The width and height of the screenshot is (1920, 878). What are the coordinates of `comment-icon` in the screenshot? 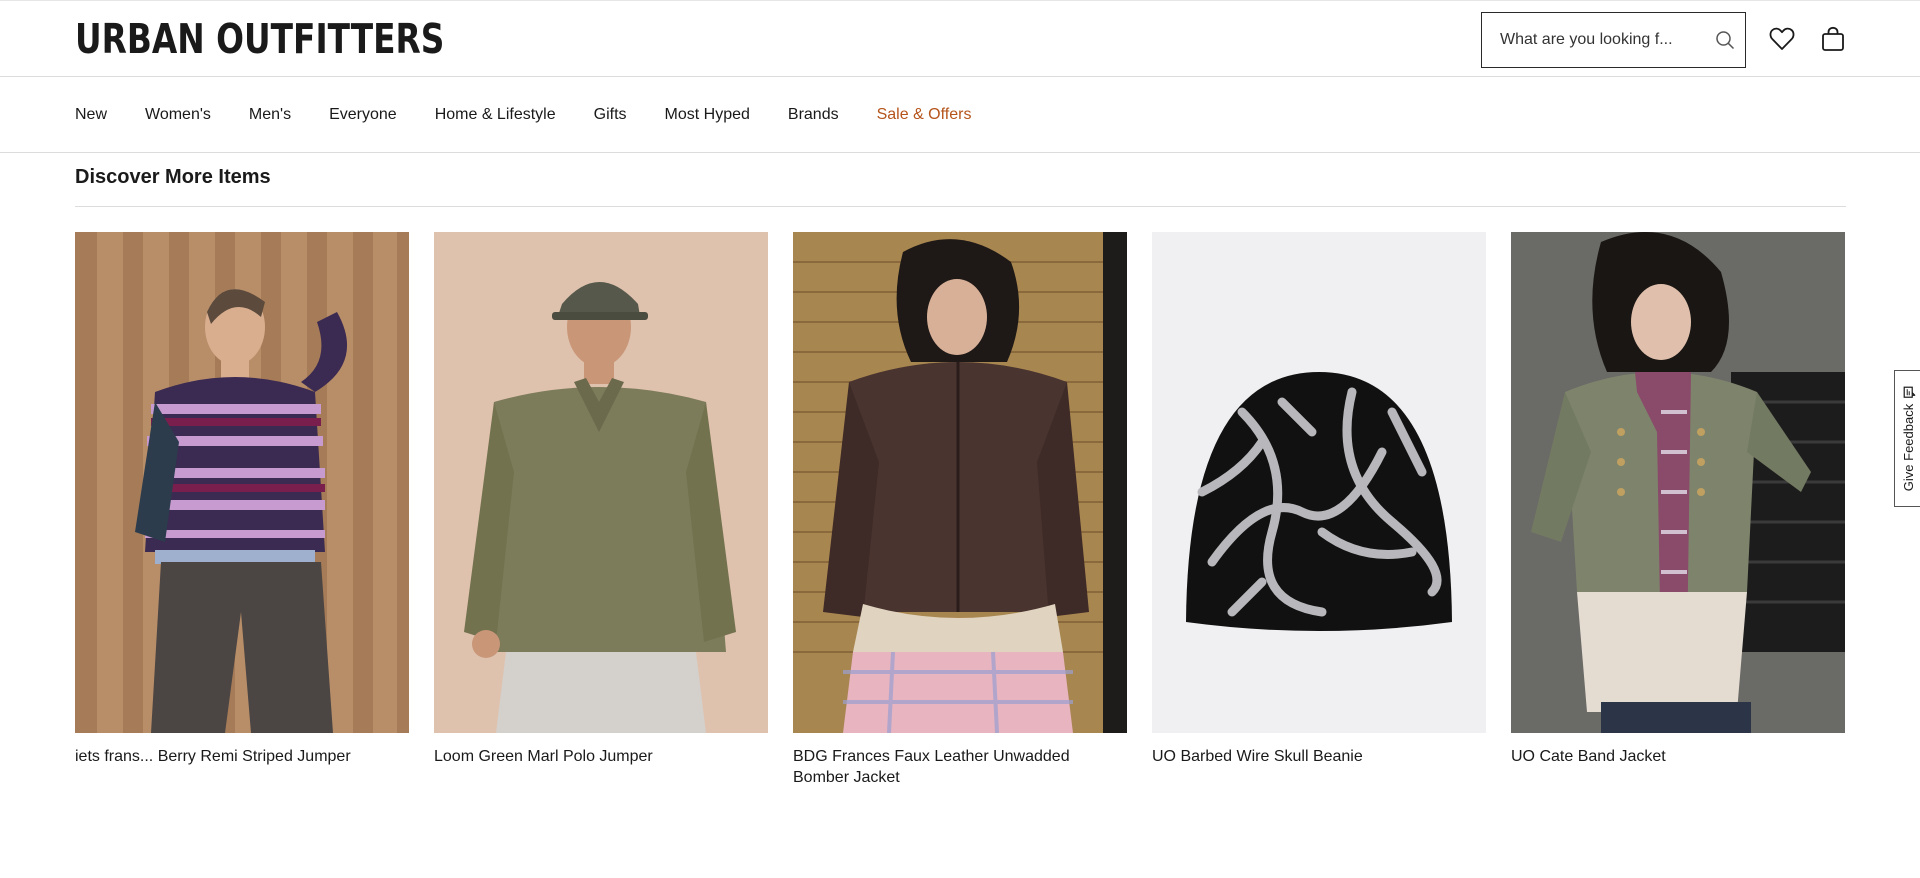 It's located at (1908, 392).